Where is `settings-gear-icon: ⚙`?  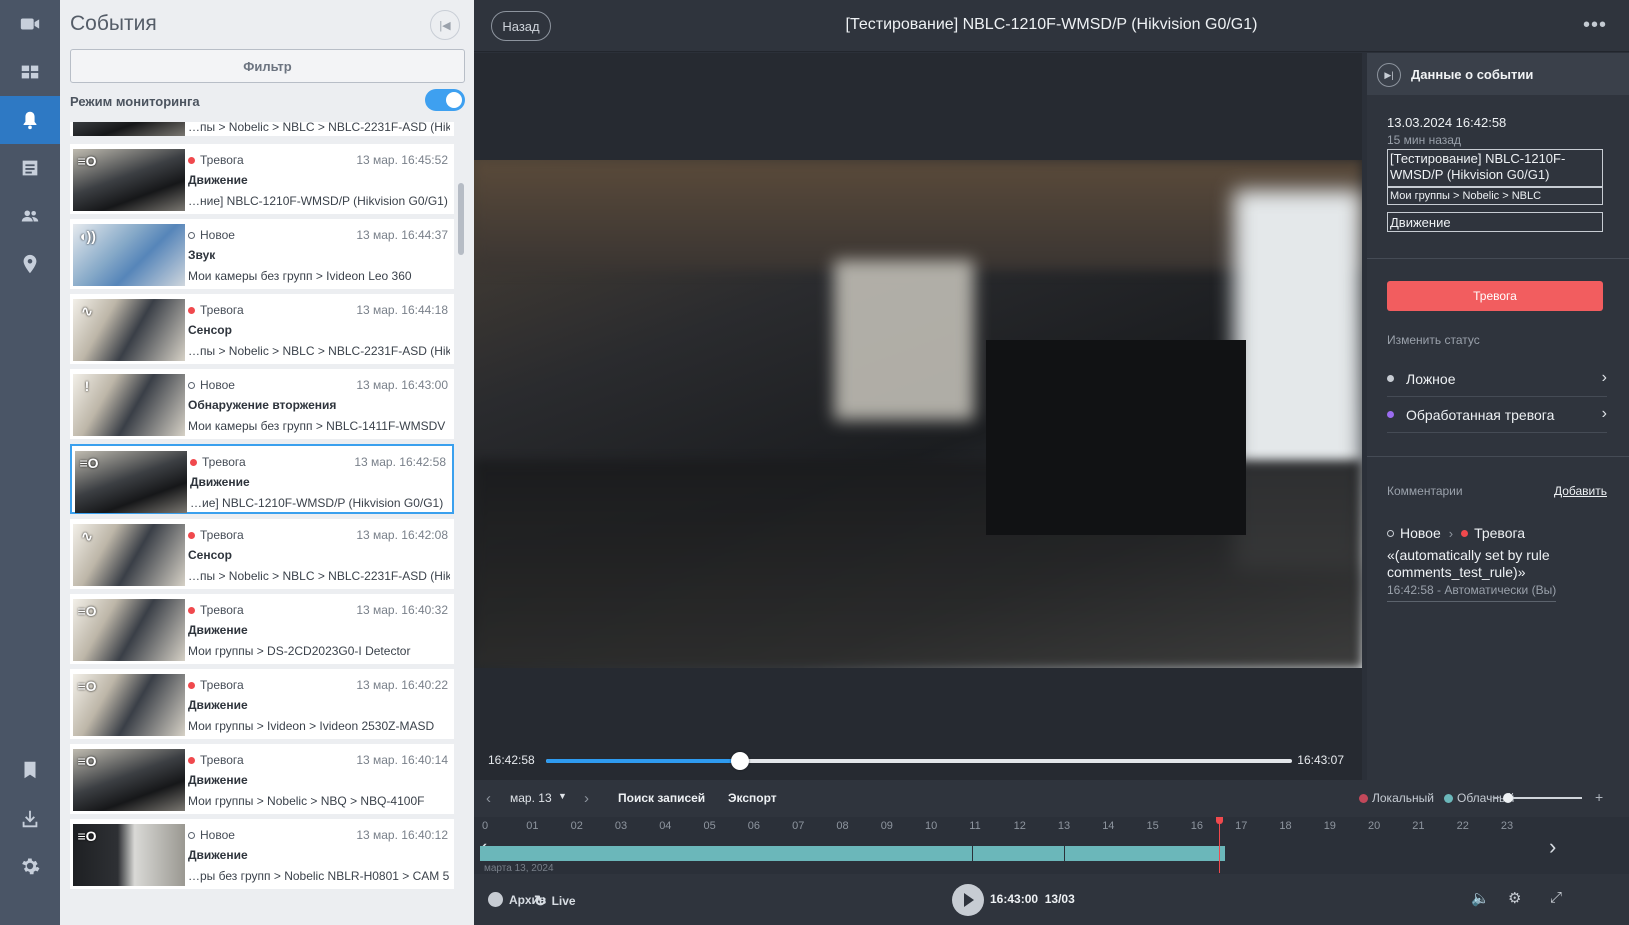
settings-gear-icon: ⚙ is located at coordinates (1514, 898).